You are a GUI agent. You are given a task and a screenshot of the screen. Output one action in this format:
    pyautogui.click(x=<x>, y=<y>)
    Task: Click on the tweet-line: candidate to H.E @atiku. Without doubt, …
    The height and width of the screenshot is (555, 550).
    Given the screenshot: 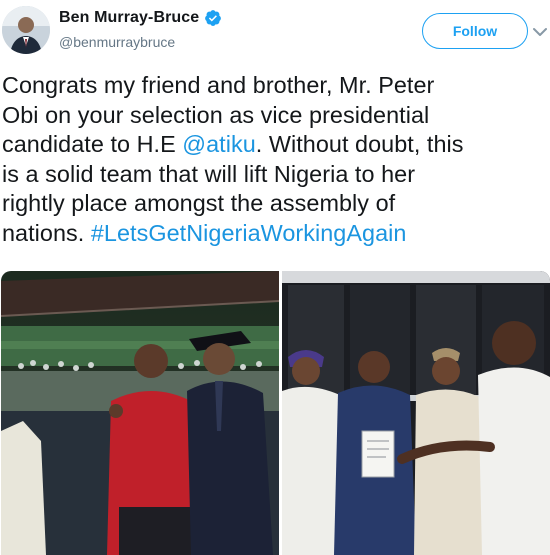 What is the action you would take?
    pyautogui.click(x=275, y=145)
    